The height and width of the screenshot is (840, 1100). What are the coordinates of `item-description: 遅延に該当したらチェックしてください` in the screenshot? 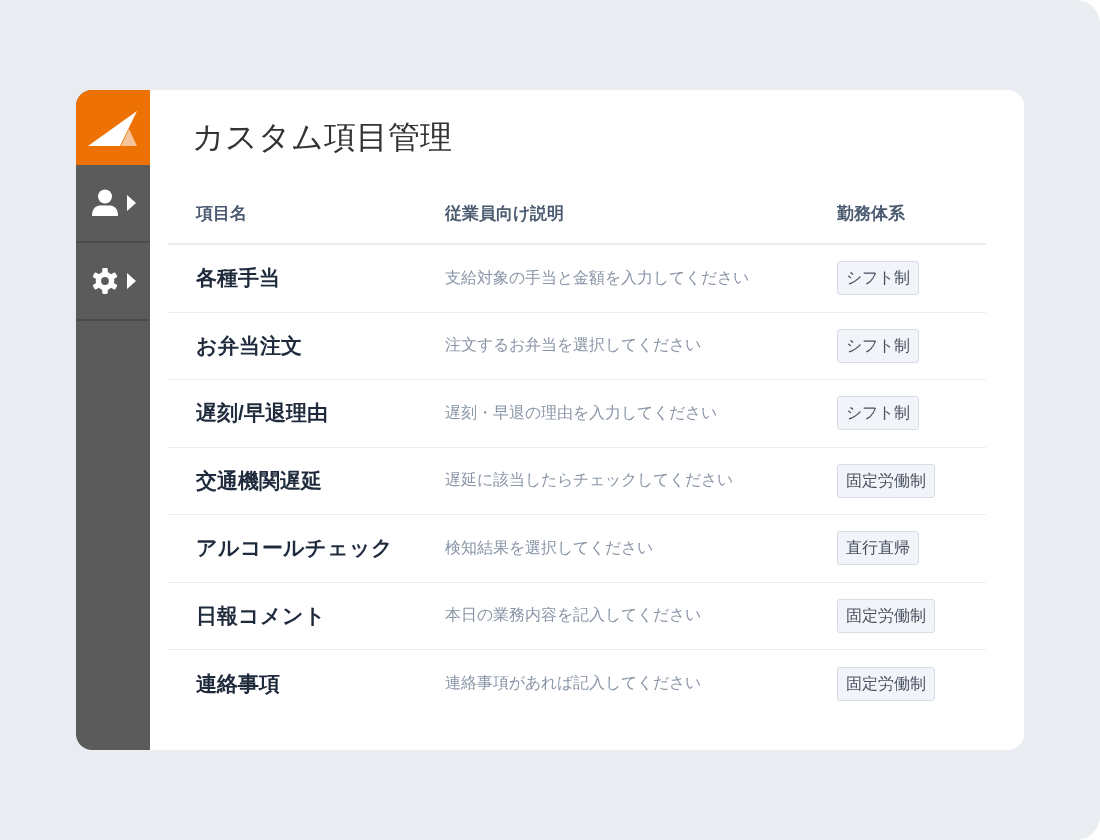 It's located at (589, 480).